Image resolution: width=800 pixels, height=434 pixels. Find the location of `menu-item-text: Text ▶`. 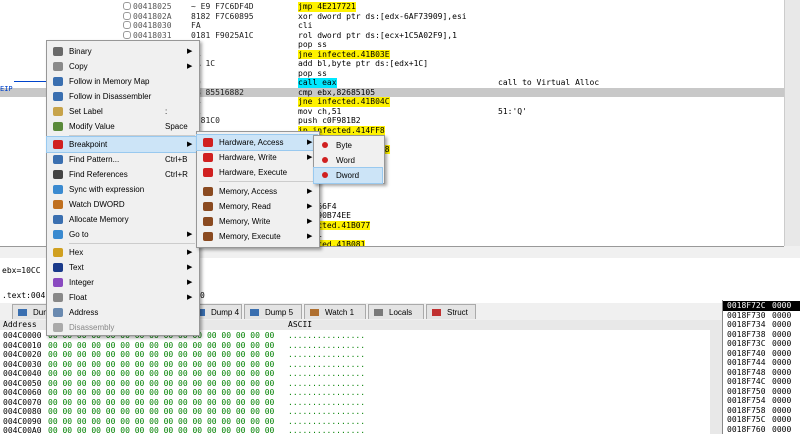

menu-item-text: Text ▶ is located at coordinates (122, 267).